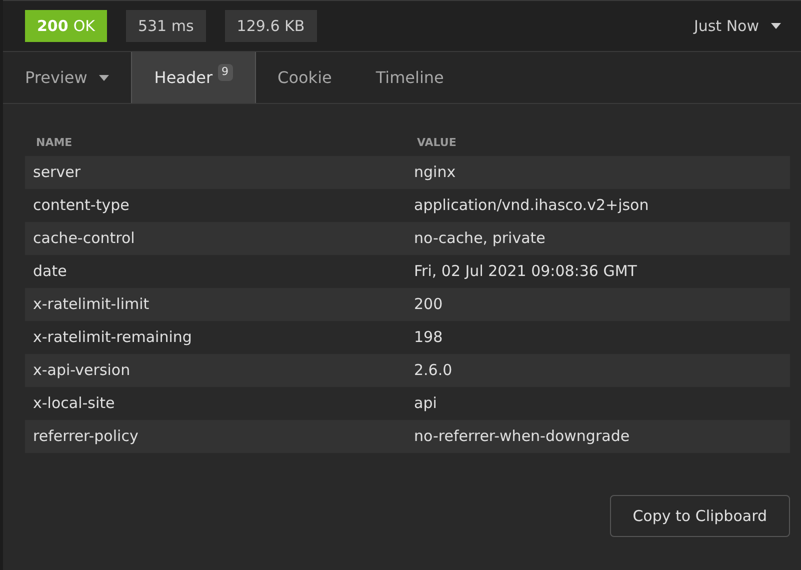 This screenshot has height=570, width=801. I want to click on table-cell-text: no-cache, private, so click(479, 239).